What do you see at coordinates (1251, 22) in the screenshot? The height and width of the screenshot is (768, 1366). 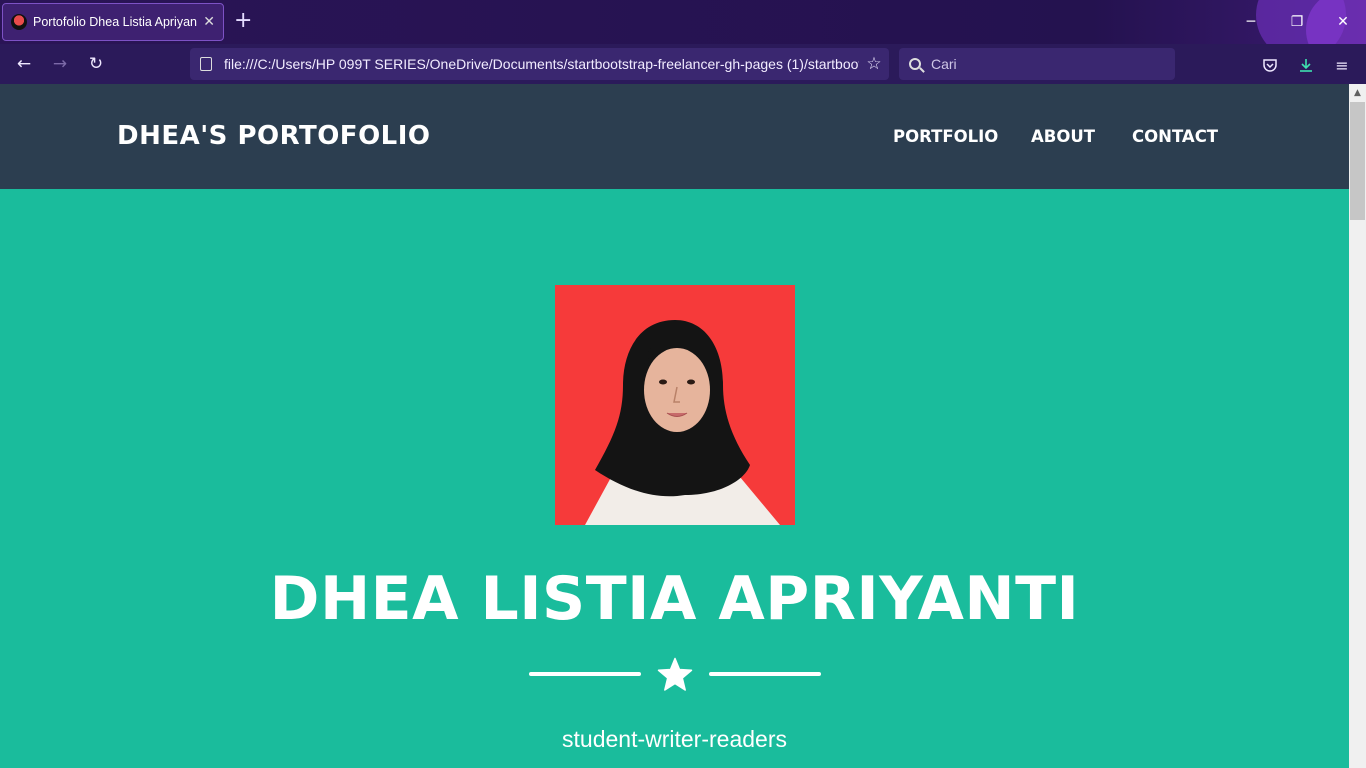 I see `window-minimize-icon: ─` at bounding box center [1251, 22].